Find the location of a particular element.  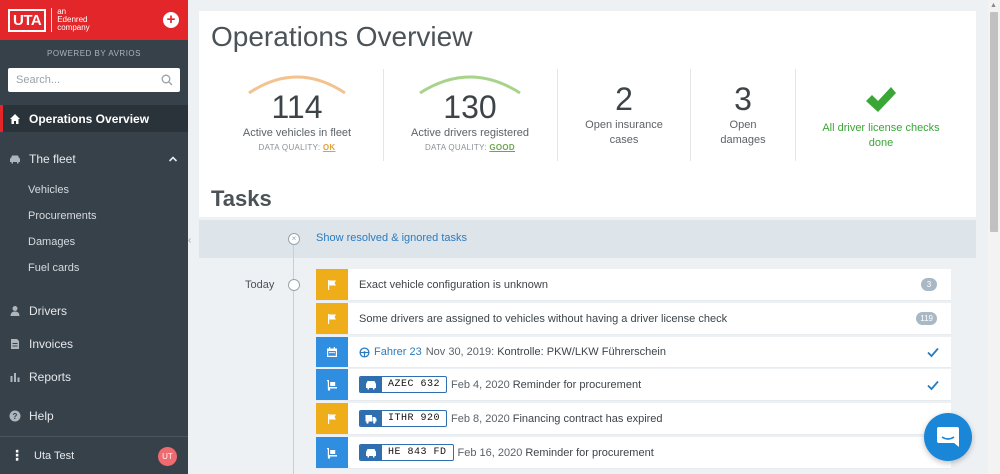

search-box is located at coordinates (94, 80).